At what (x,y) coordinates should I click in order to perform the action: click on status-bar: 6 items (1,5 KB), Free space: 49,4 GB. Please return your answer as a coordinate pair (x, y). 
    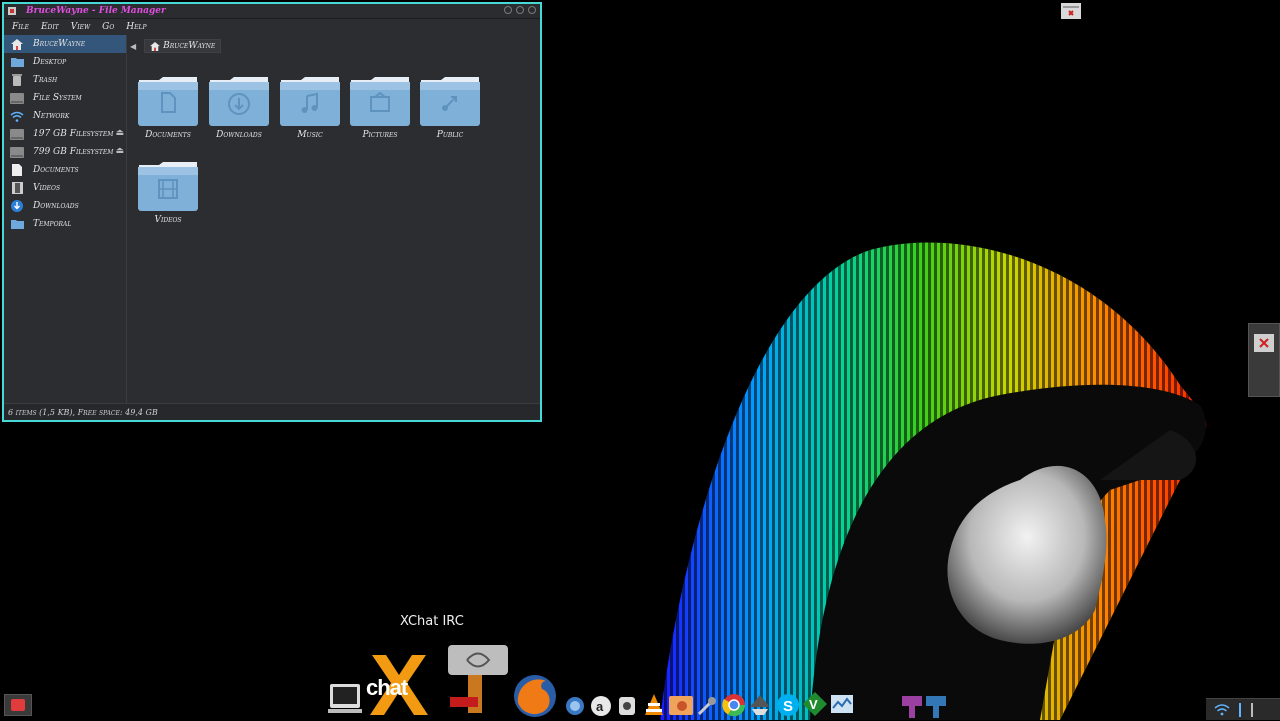
    Looking at the image, I should click on (272, 411).